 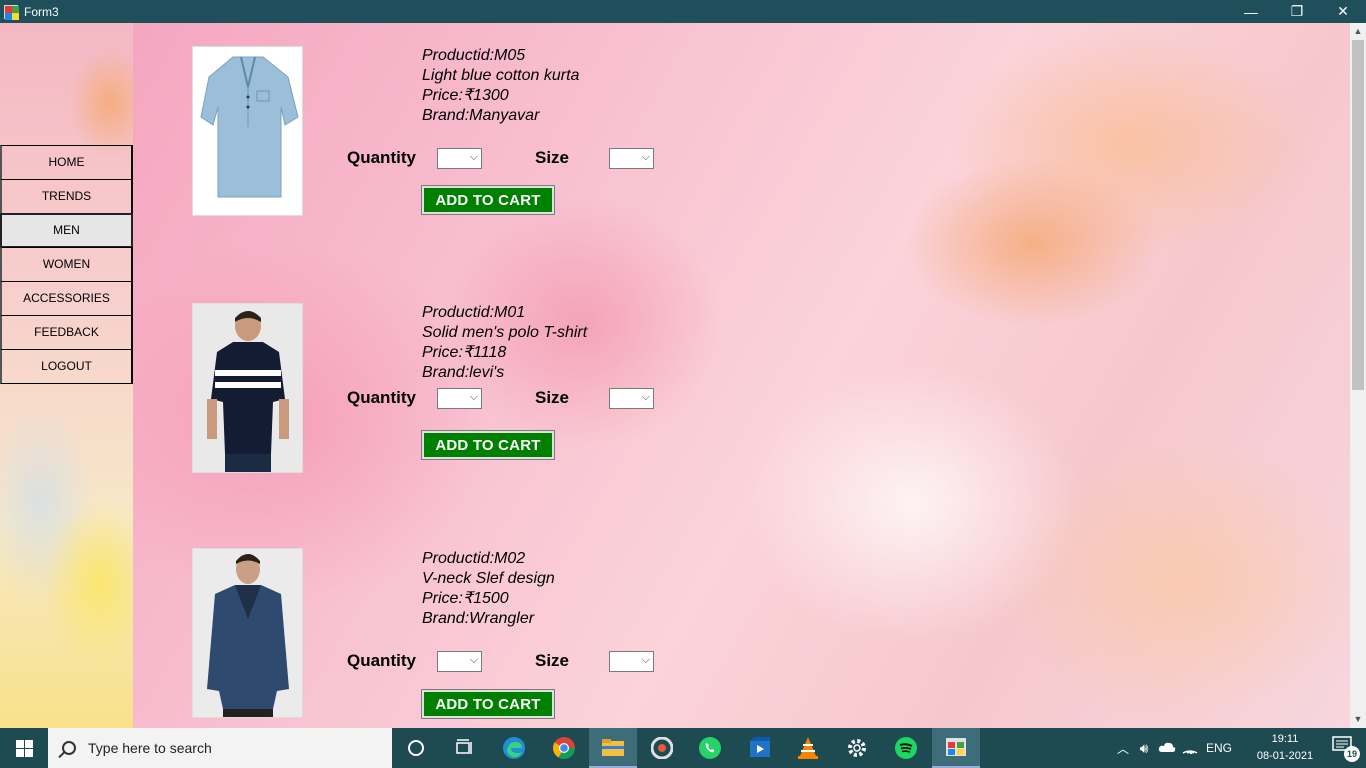 What do you see at coordinates (710, 748) in the screenshot?
I see `whatsapp-icon` at bounding box center [710, 748].